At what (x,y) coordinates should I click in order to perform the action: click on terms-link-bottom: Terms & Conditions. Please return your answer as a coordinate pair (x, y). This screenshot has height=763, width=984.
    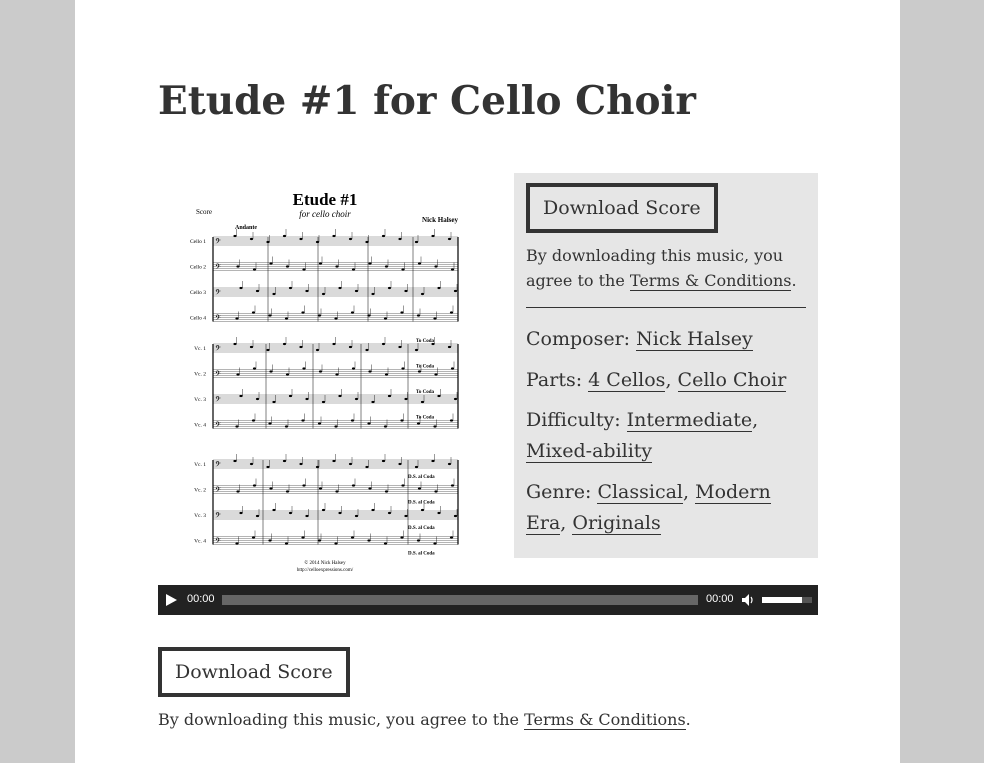
    Looking at the image, I should click on (605, 720).